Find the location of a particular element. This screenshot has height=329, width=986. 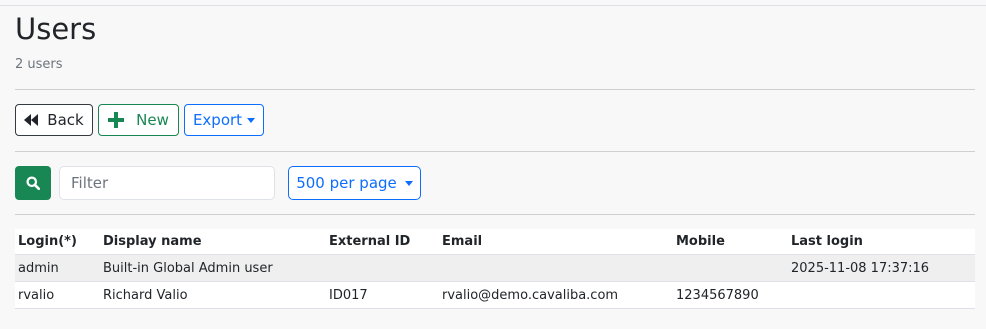

search-icon is located at coordinates (33, 183).